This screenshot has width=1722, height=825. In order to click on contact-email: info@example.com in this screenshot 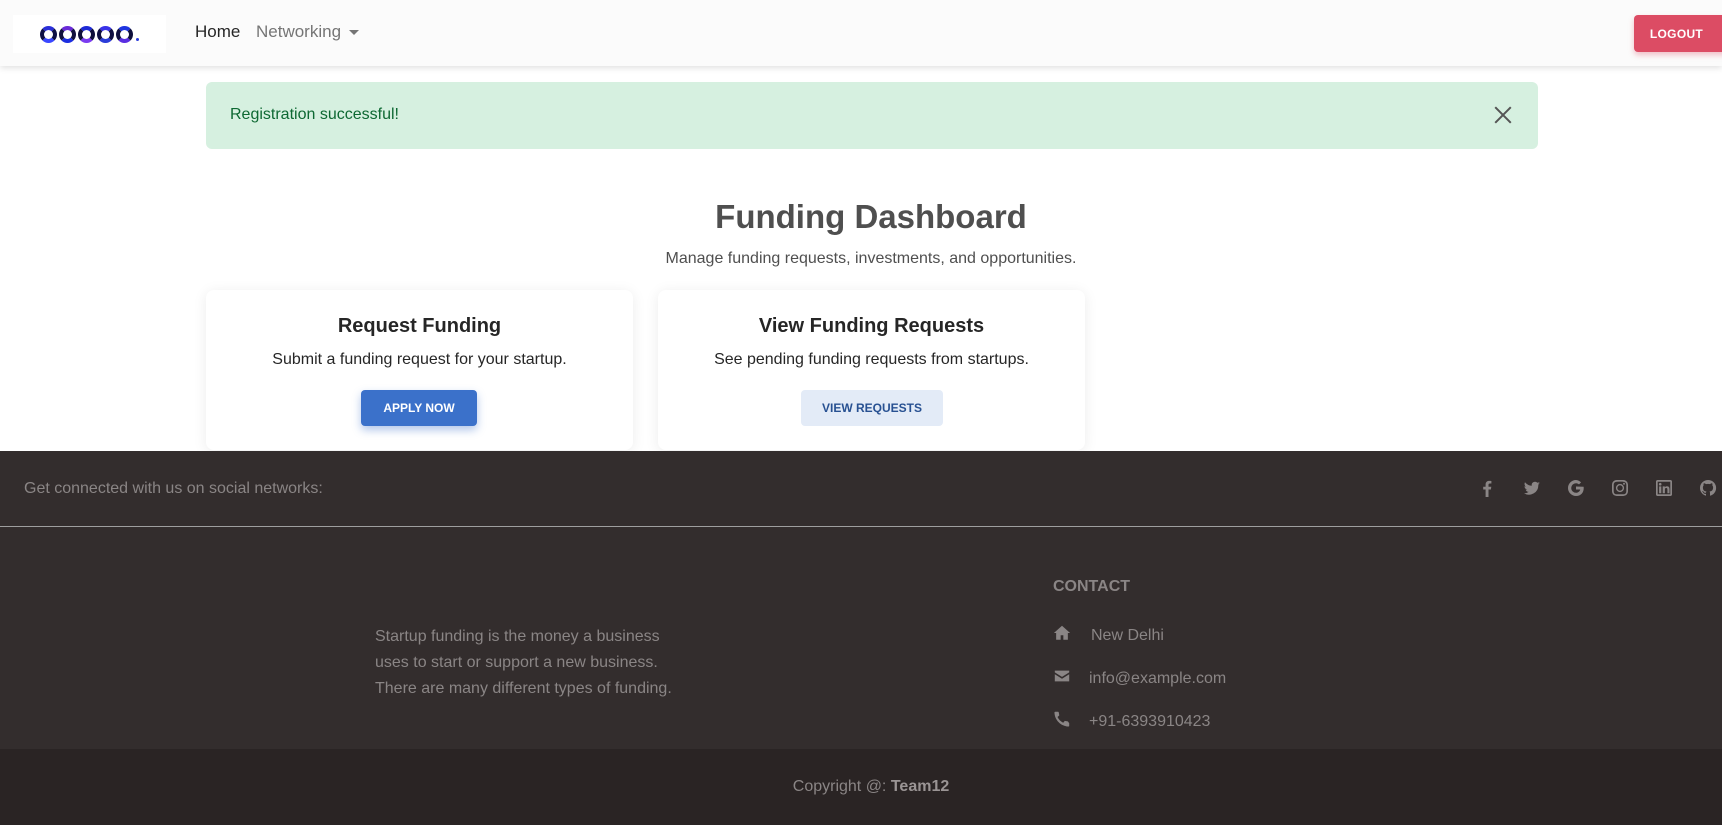, I will do `click(1139, 678)`.